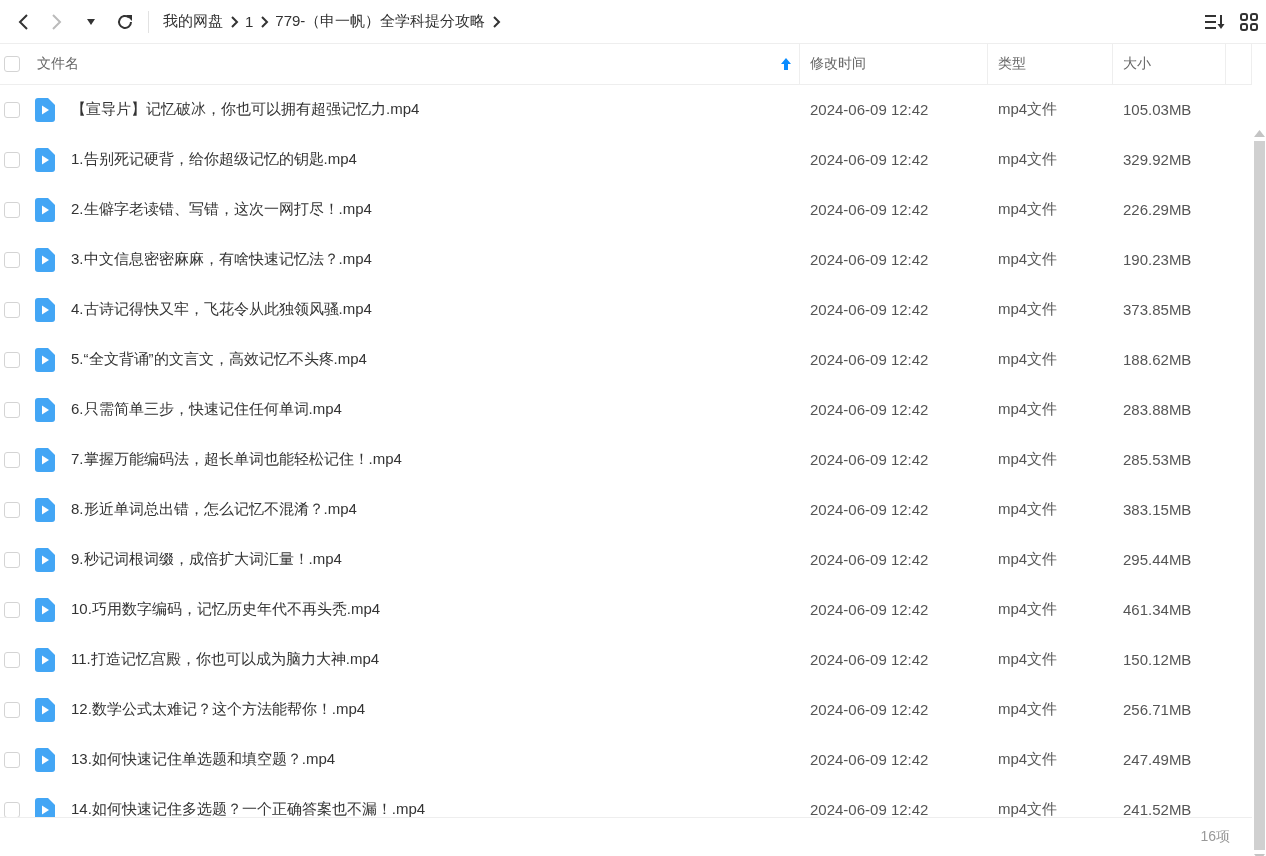 The height and width of the screenshot is (856, 1266). I want to click on file-name: 1.告别死记硬背，给你超级记忆的钥匙.mp4, so click(214, 160).